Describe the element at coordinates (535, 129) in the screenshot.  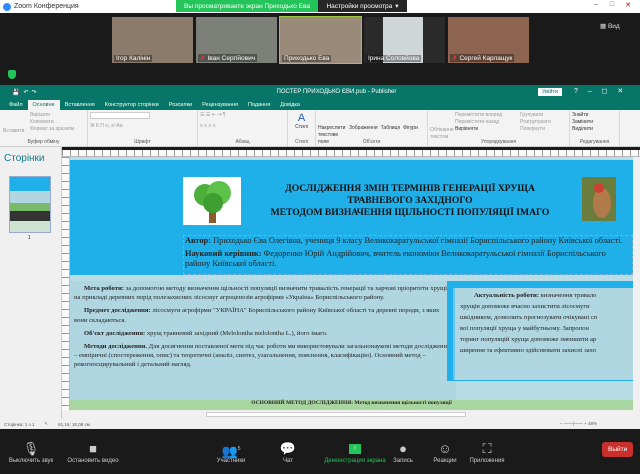
I see `rotate-button: Повернути` at that location.